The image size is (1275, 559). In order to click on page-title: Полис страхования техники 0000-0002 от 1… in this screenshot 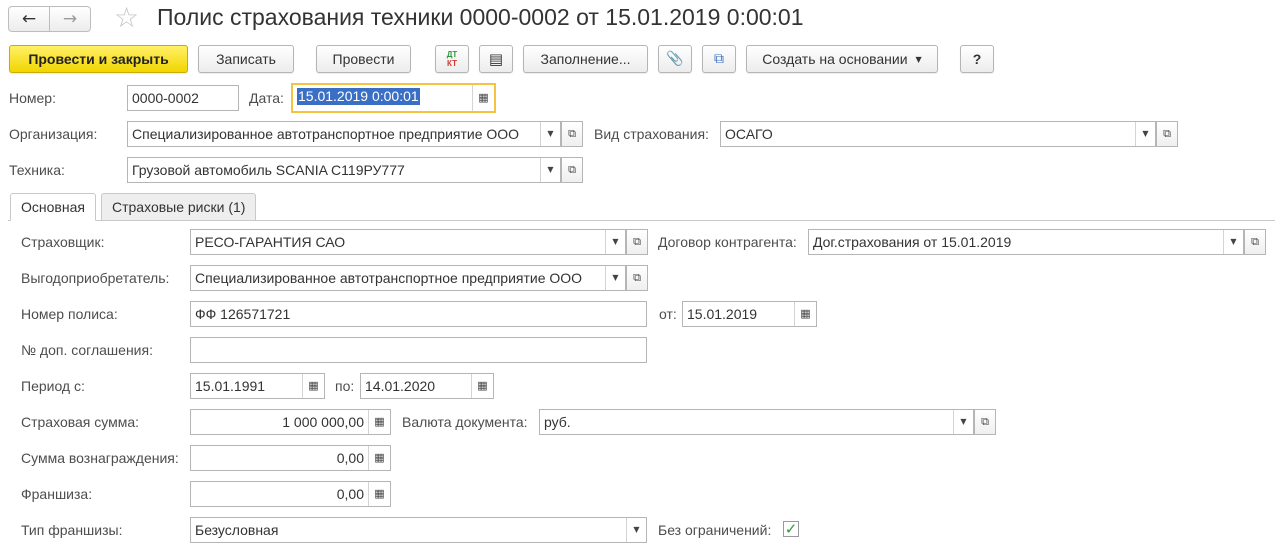, I will do `click(480, 17)`.